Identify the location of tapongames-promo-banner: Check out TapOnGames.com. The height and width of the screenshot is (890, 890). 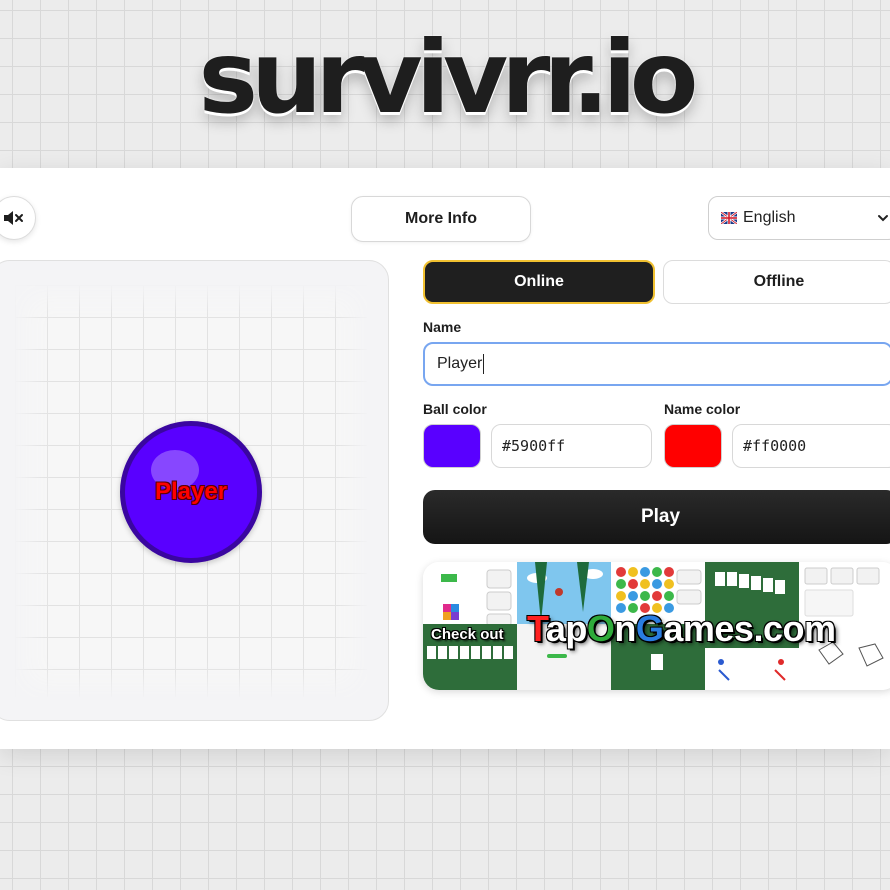
(656, 626).